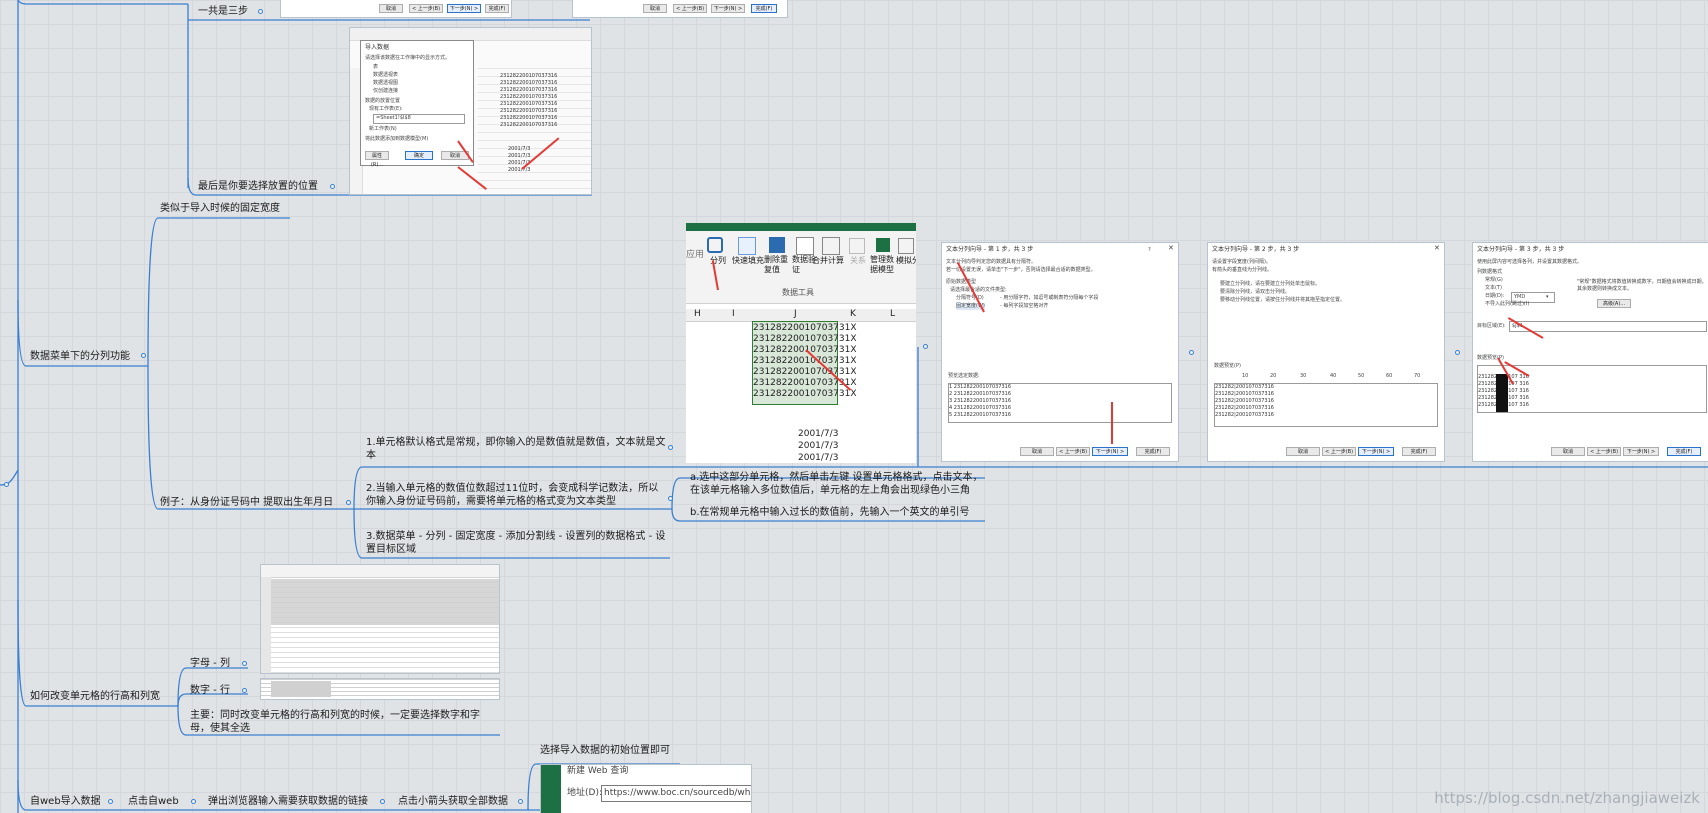 The height and width of the screenshot is (813, 1708). Describe the element at coordinates (210, 663) in the screenshot. I see `node-letter-col: 字母 - 列` at that location.